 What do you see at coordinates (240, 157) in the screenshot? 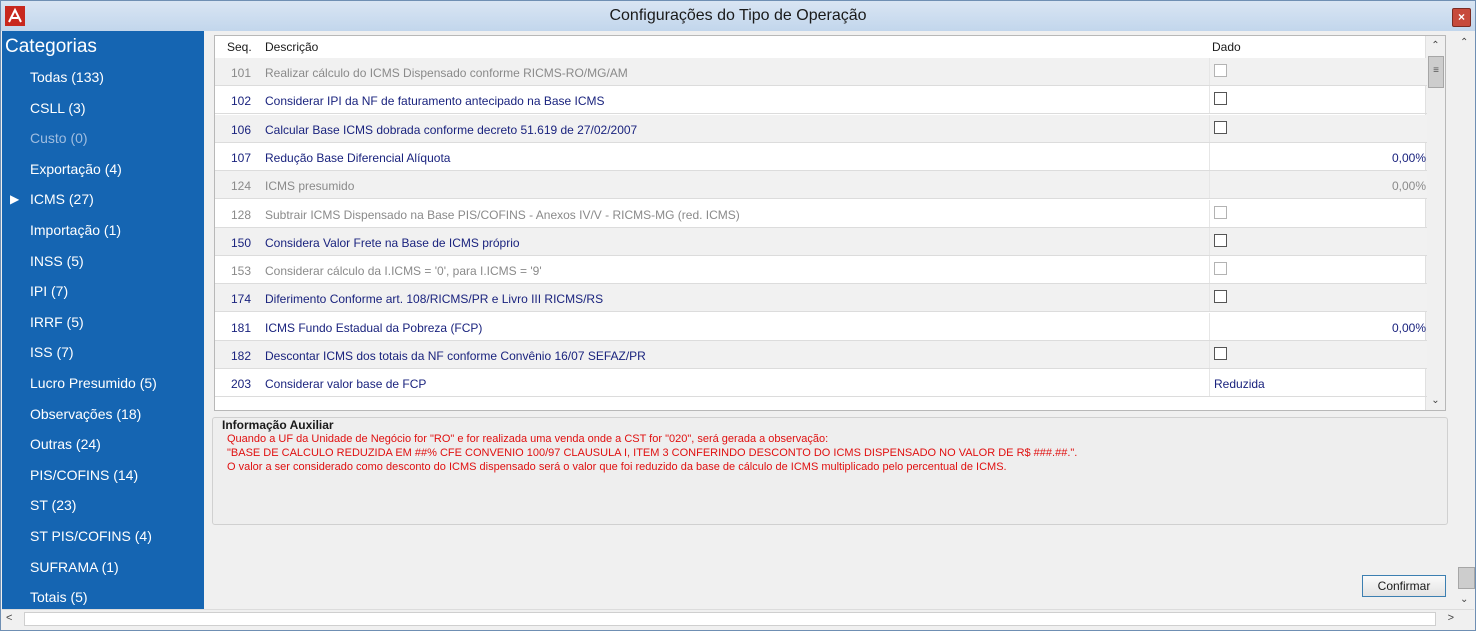
I see `row-seq: 107` at bounding box center [240, 157].